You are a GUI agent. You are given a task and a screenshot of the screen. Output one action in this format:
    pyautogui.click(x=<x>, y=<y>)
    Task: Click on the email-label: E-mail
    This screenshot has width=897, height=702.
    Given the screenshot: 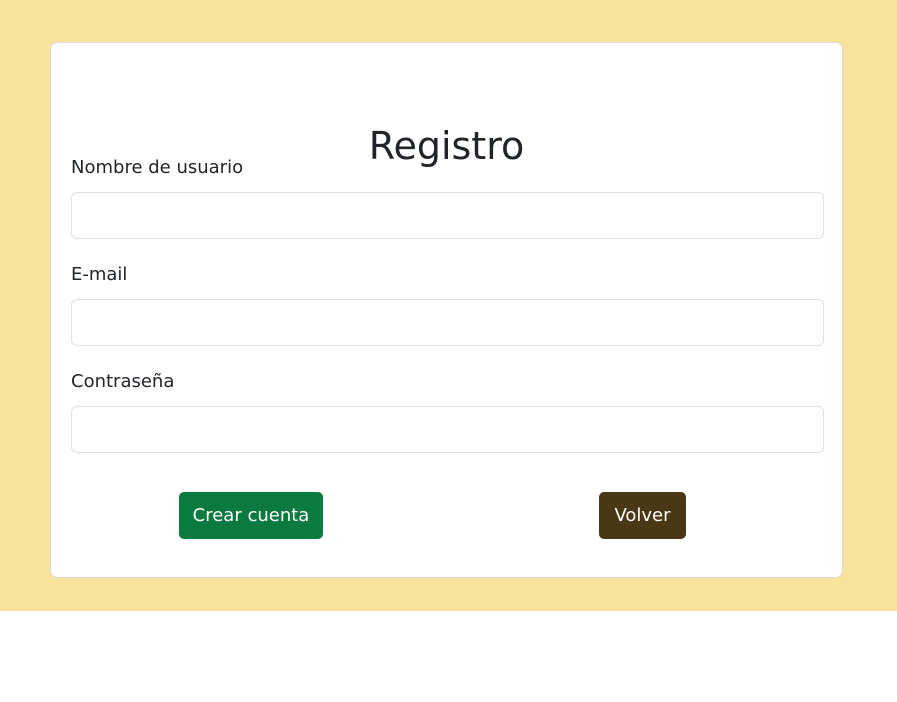 What is the action you would take?
    pyautogui.click(x=99, y=274)
    